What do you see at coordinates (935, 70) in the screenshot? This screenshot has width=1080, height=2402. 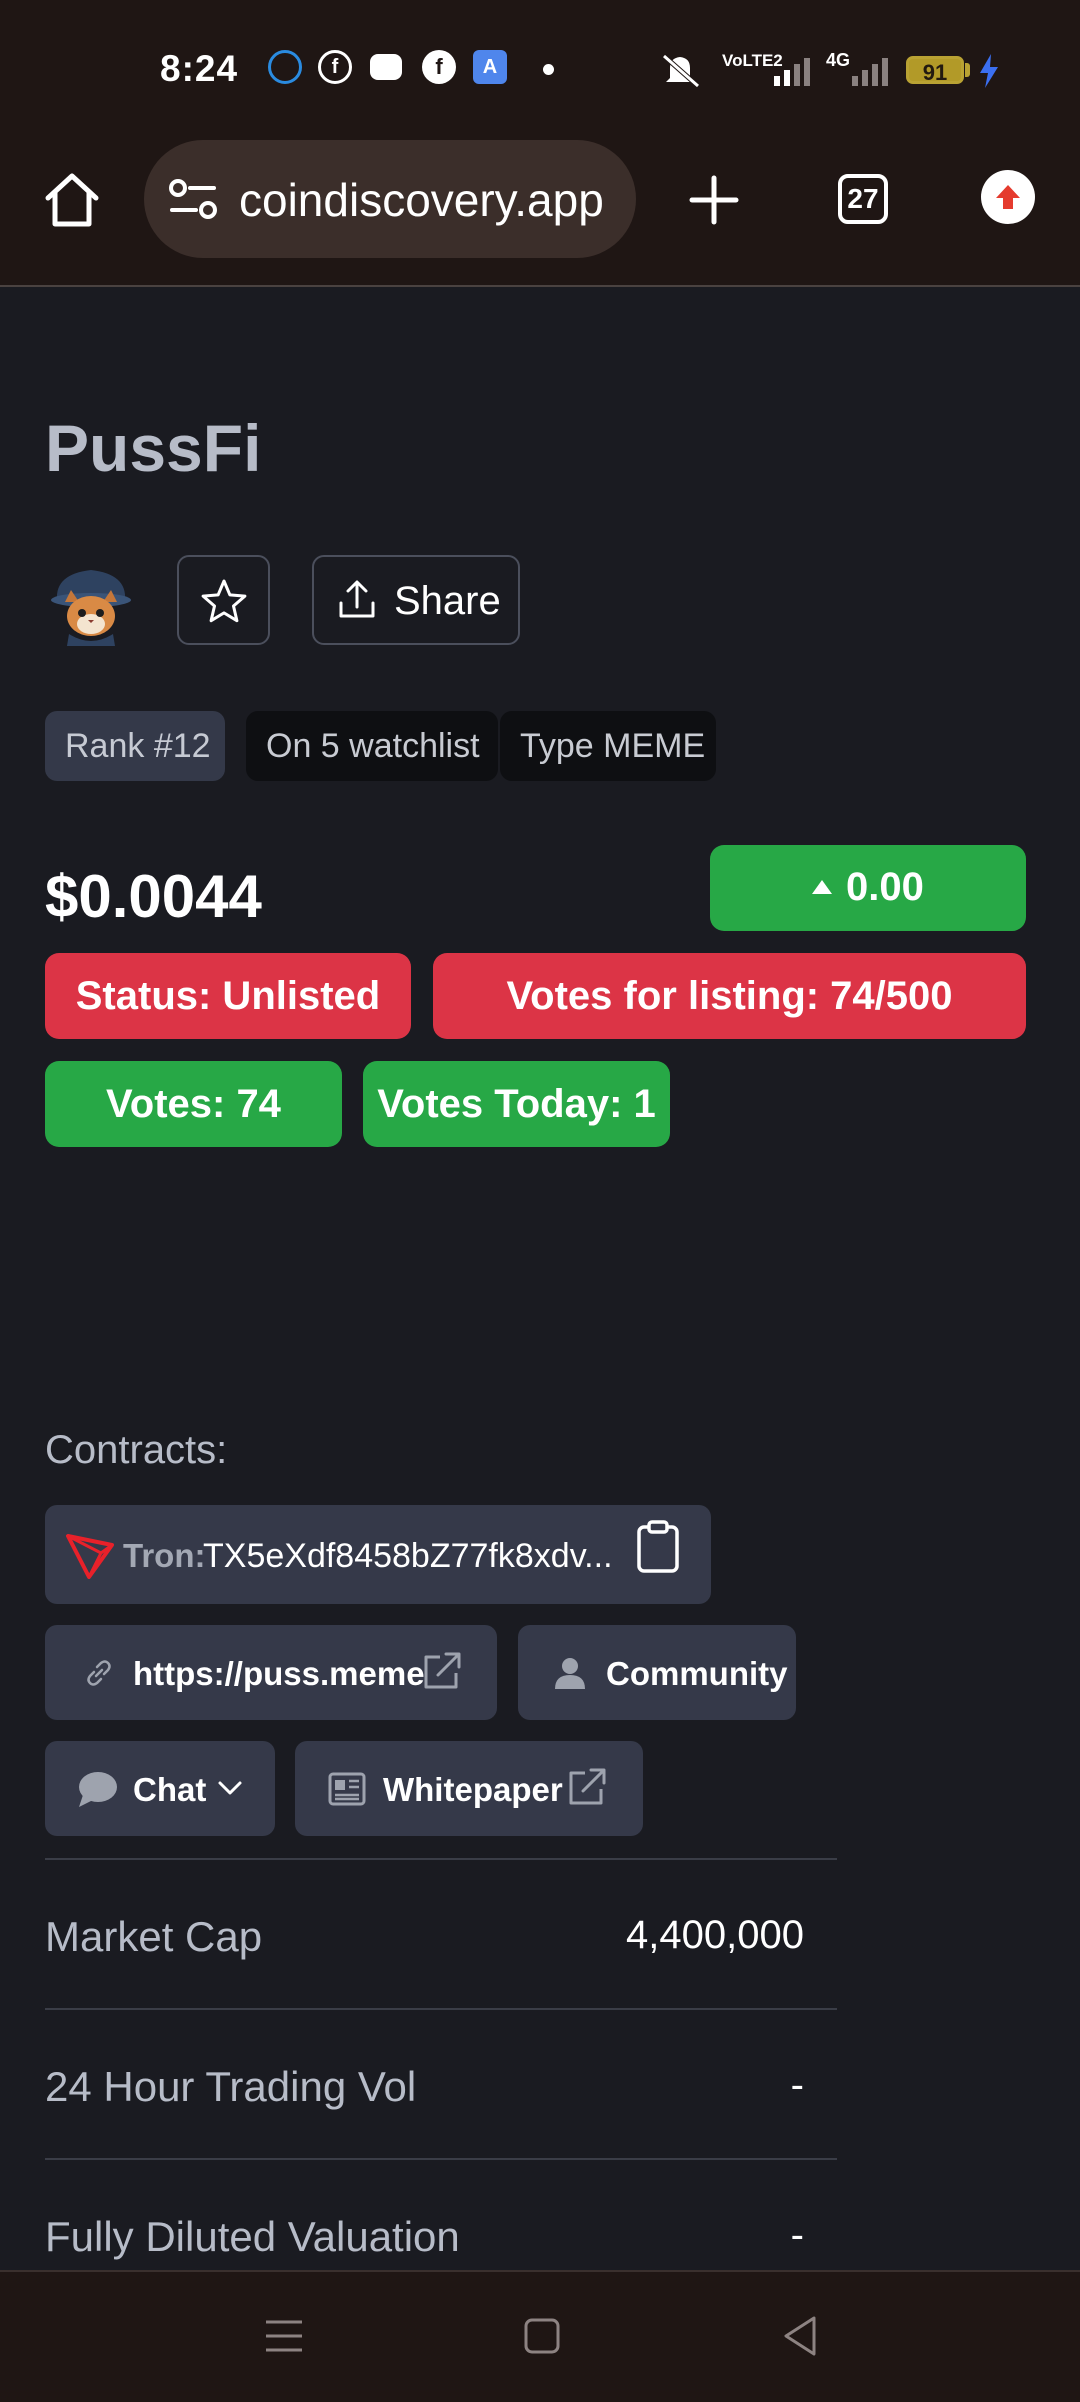 I see `battery-indicator: 91` at bounding box center [935, 70].